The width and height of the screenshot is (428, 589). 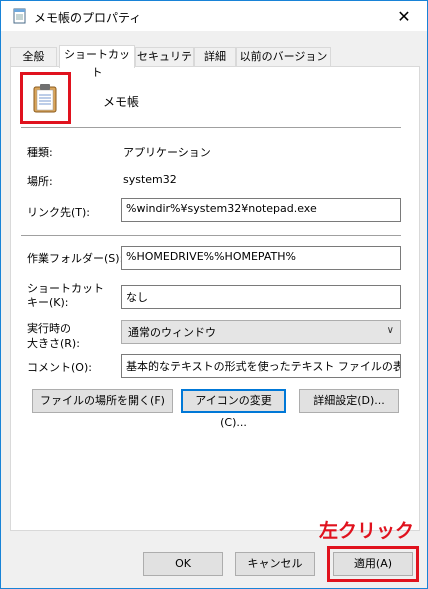 I want to click on chevron-down-icon: ∨, so click(x=390, y=330).